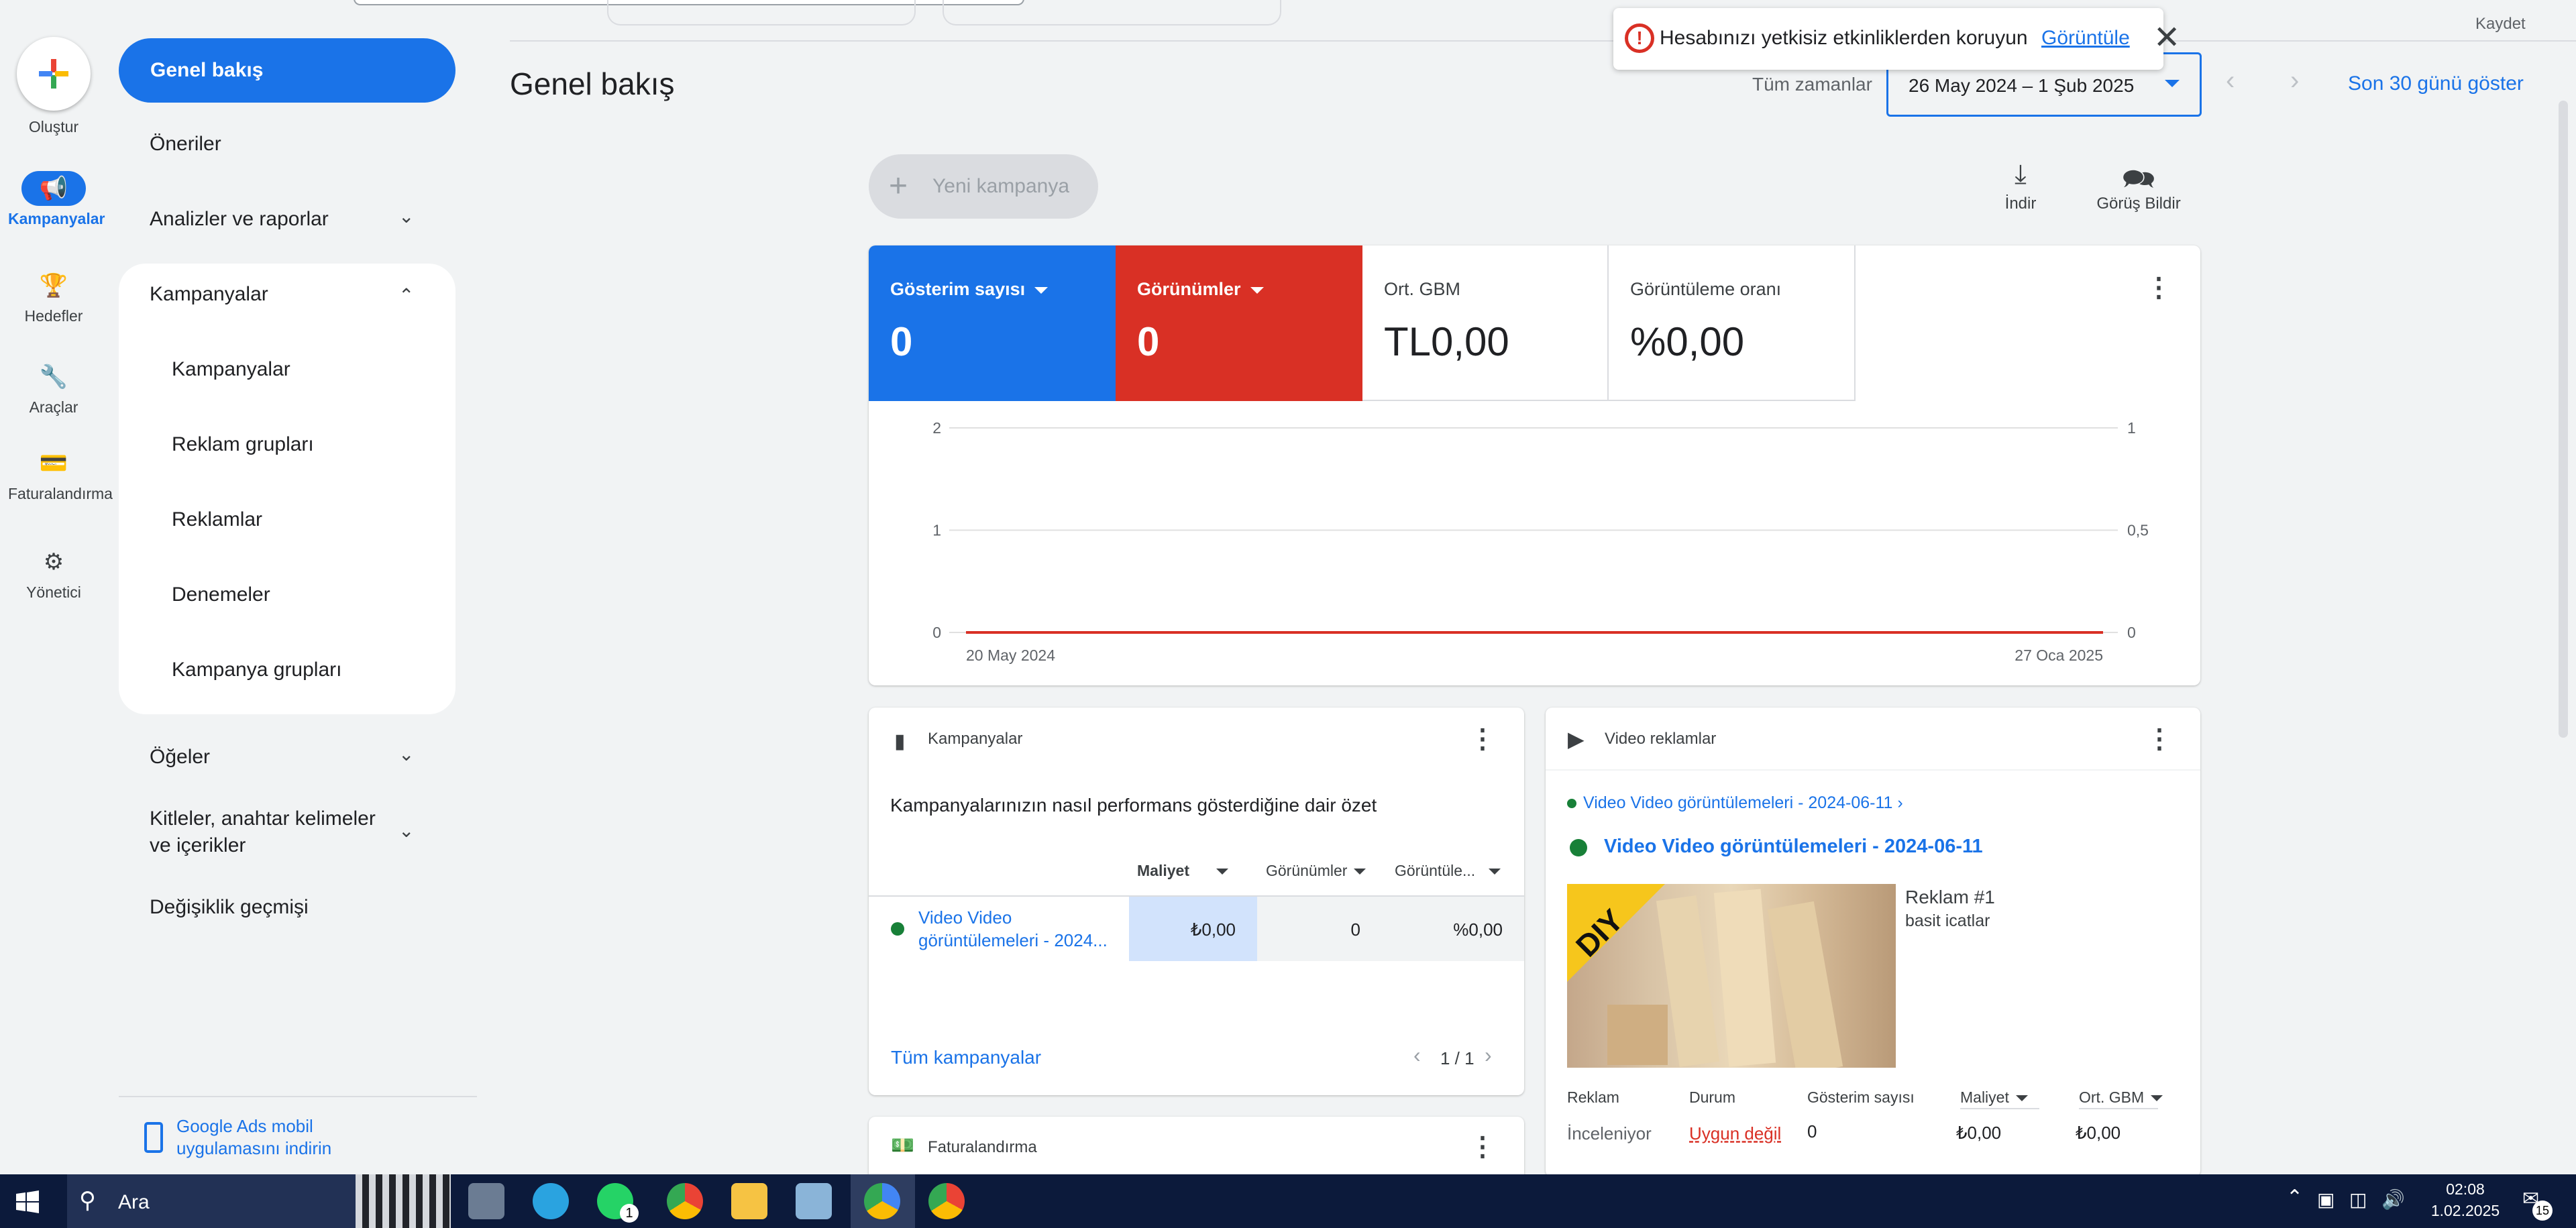 The width and height of the screenshot is (2576, 1228). Describe the element at coordinates (256, 670) in the screenshot. I see `subnav-item-campaign-groups: Kampanya grupları` at that location.